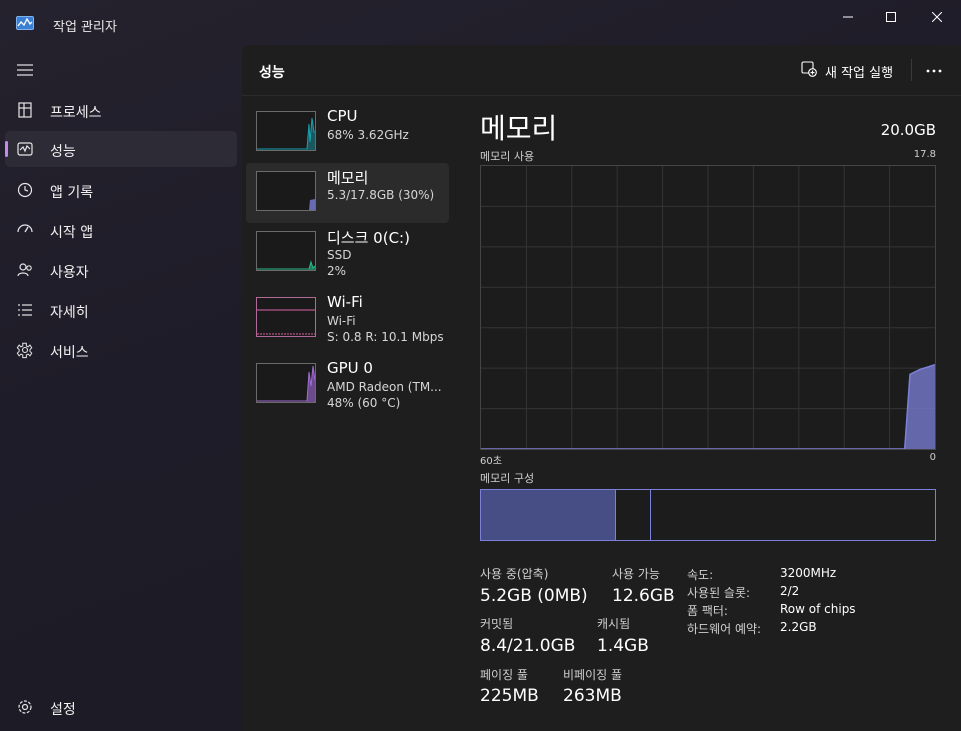 This screenshot has width=961, height=731. What do you see at coordinates (497, 624) in the screenshot?
I see `committed-label: 커밋됨` at bounding box center [497, 624].